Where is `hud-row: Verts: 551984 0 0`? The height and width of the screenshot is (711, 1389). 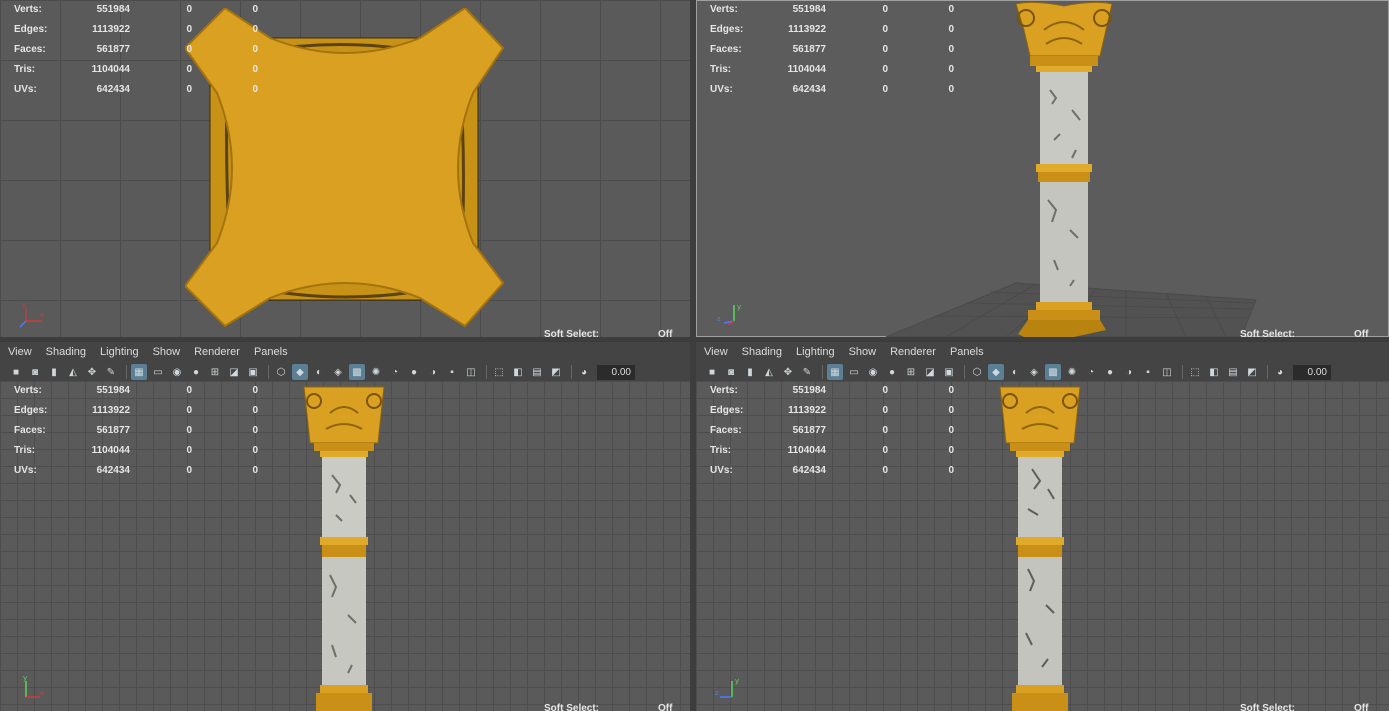 hud-row: Verts: 551984 0 0 is located at coordinates (136, 391).